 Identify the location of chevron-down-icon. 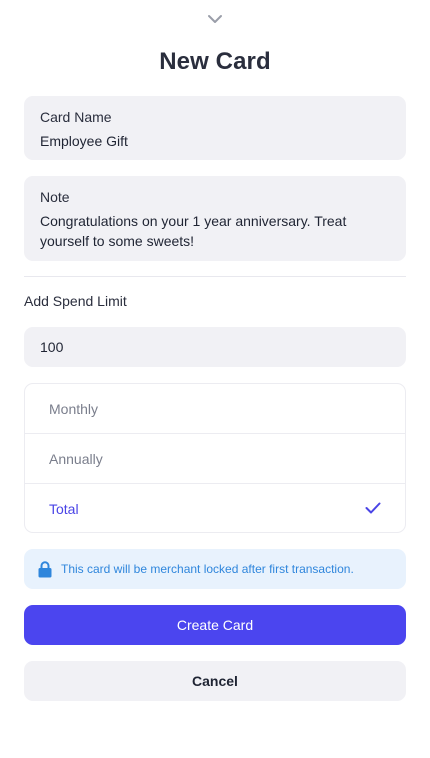
(215, 19).